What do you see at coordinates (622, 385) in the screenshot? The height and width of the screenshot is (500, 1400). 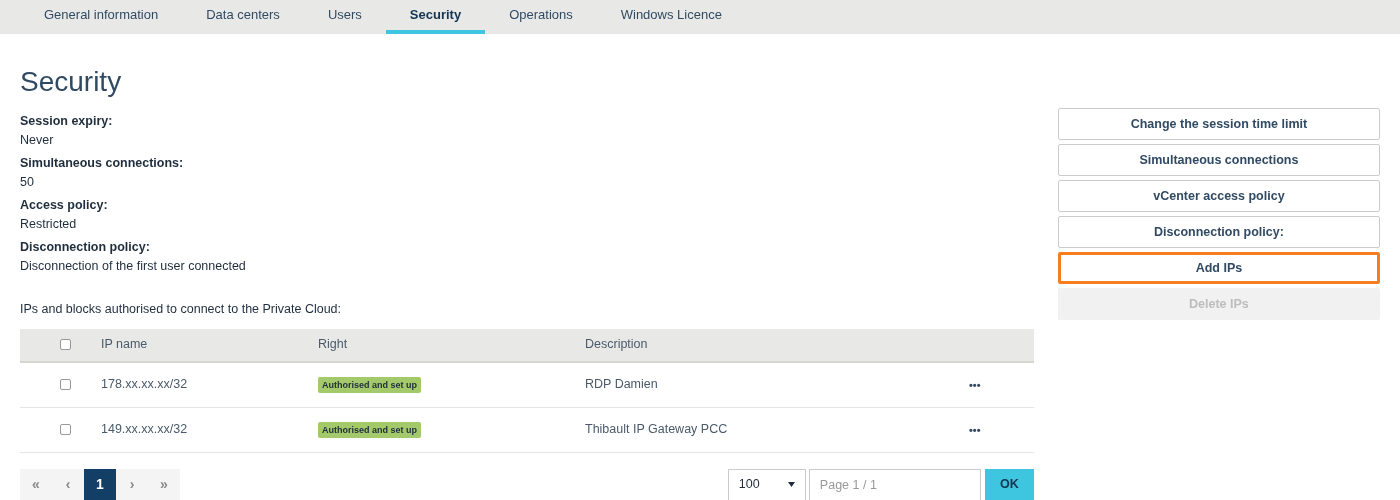 I see `table-cell-text: RDP Damien` at bounding box center [622, 385].